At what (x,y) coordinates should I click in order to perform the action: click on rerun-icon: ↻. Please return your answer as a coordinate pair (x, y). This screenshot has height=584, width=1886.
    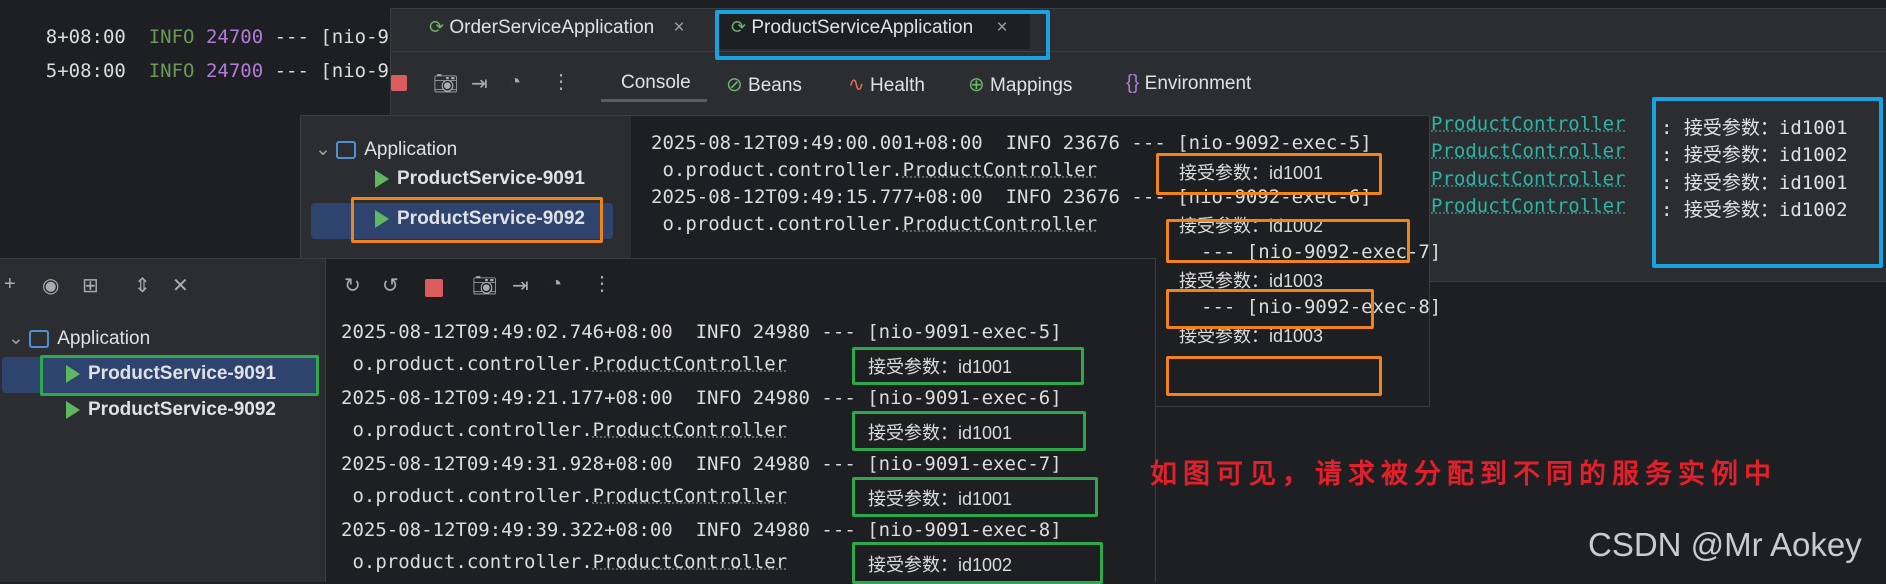
    Looking at the image, I should click on (352, 285).